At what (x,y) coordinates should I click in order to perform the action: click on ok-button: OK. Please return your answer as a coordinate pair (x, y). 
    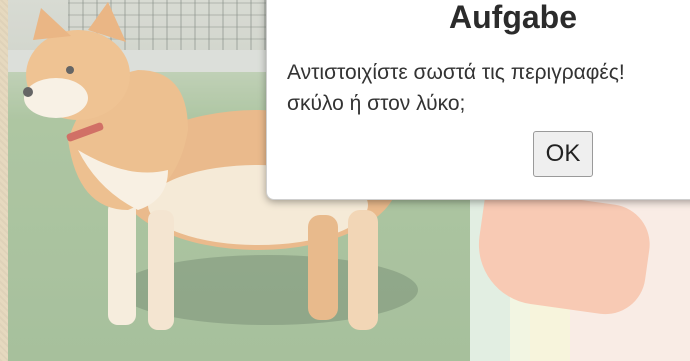
    Looking at the image, I should click on (563, 154).